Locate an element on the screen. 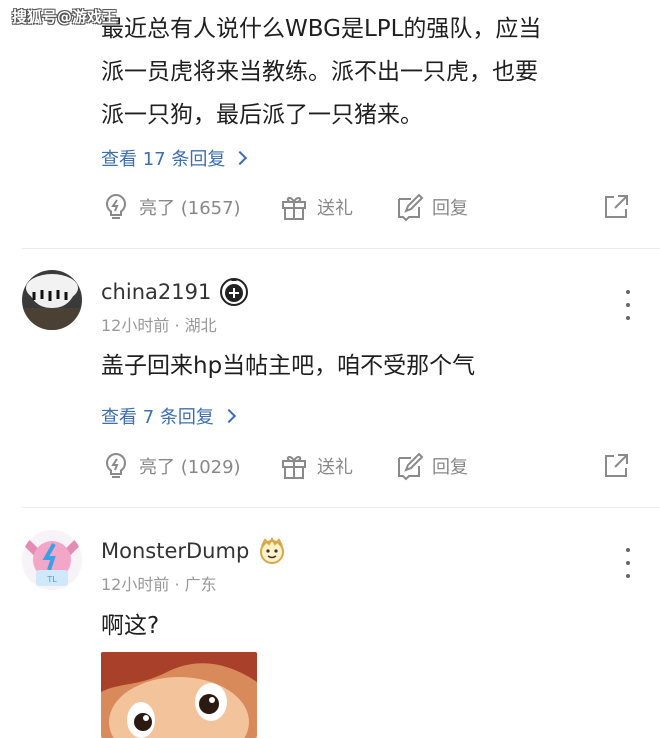  view-replies-label: 查看 17 条回复 is located at coordinates (163, 159).